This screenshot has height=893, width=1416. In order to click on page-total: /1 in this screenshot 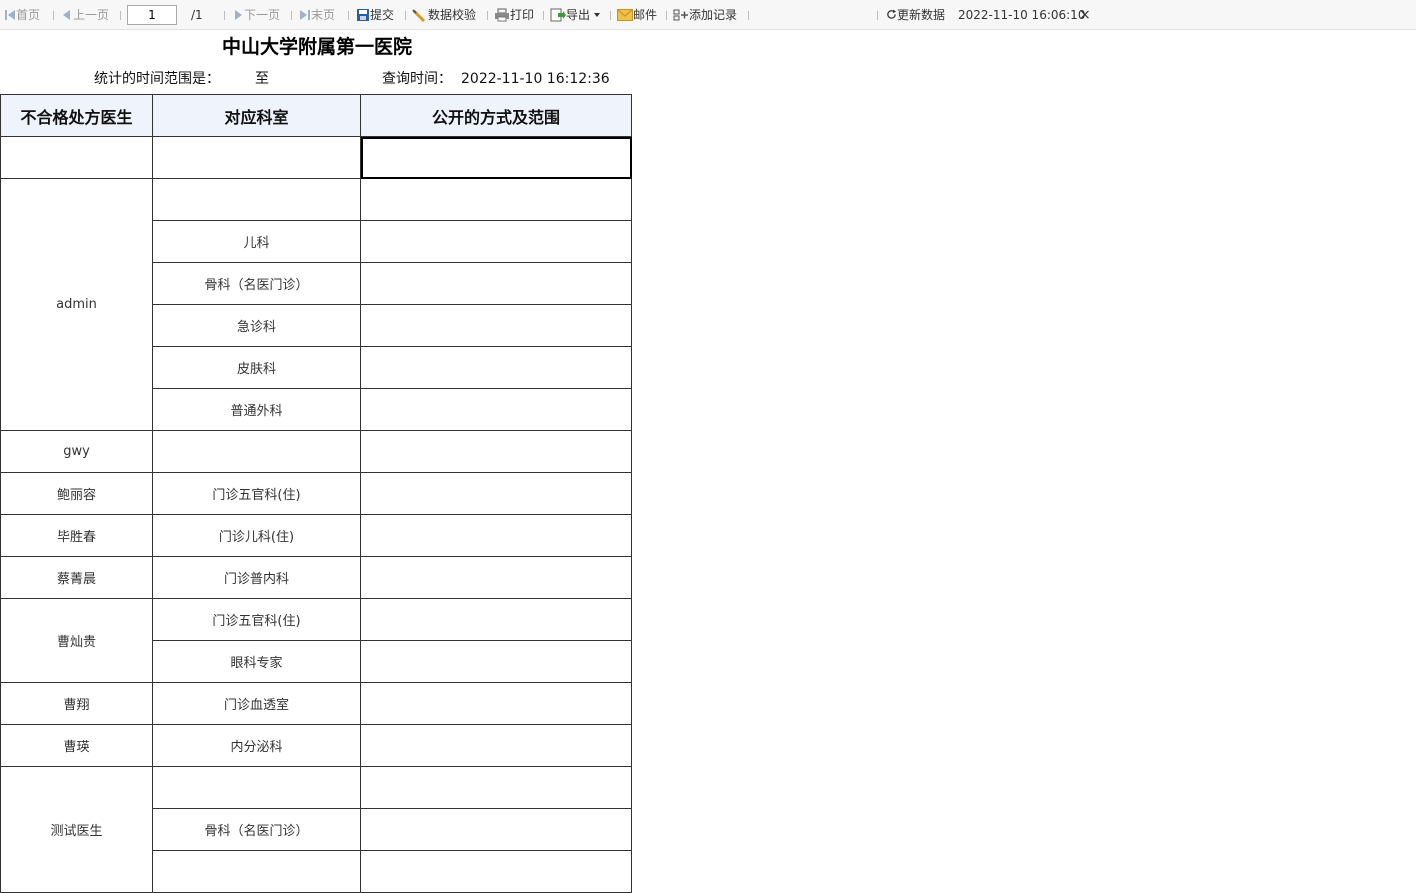, I will do `click(197, 15)`.